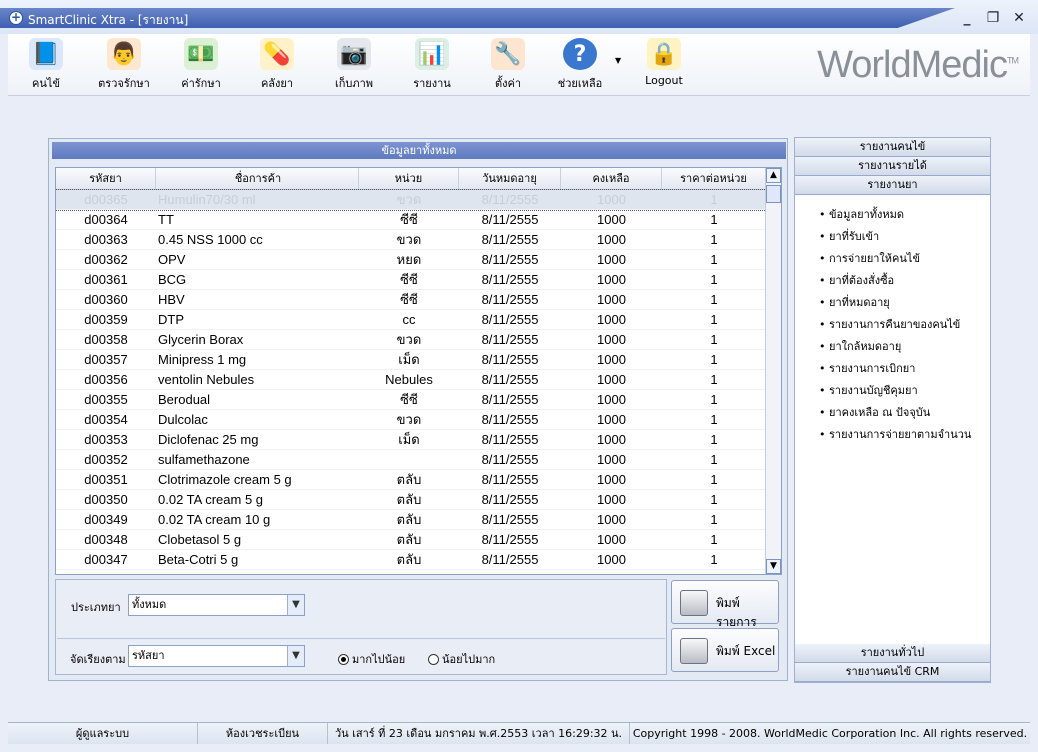  What do you see at coordinates (432, 65) in the screenshot?
I see `toolbar-button-reports: 📊 รายงาน` at bounding box center [432, 65].